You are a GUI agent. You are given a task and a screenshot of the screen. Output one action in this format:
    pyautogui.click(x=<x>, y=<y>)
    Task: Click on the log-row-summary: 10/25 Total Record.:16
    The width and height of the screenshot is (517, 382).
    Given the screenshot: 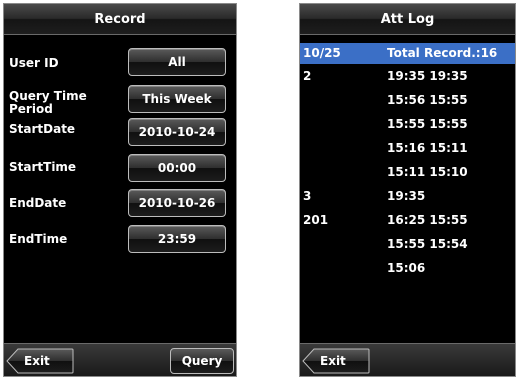 What is the action you would take?
    pyautogui.click(x=407, y=53)
    